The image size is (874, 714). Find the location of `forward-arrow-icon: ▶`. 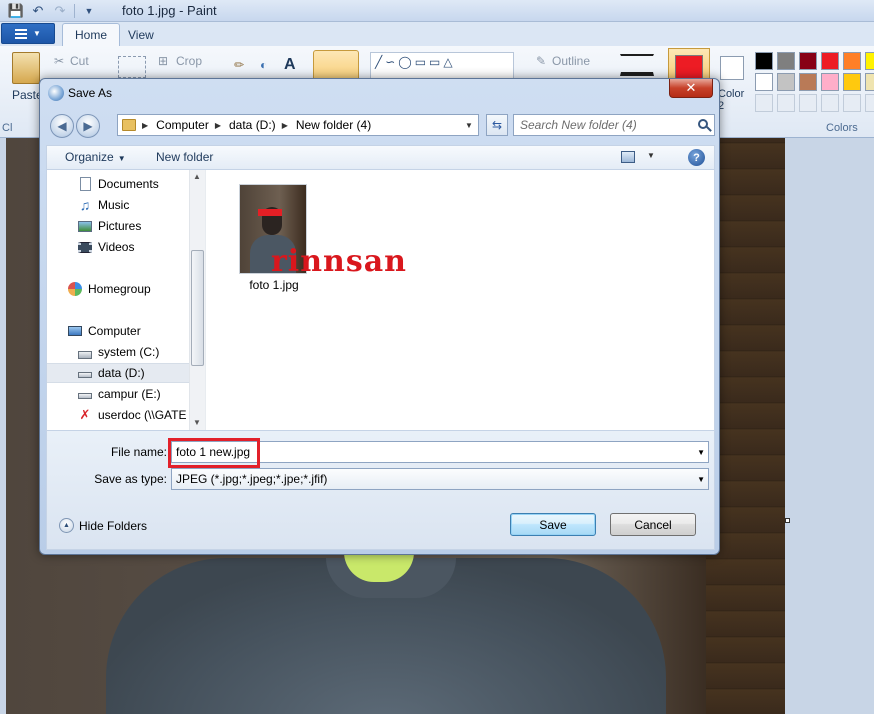

forward-arrow-icon: ▶ is located at coordinates (88, 126).